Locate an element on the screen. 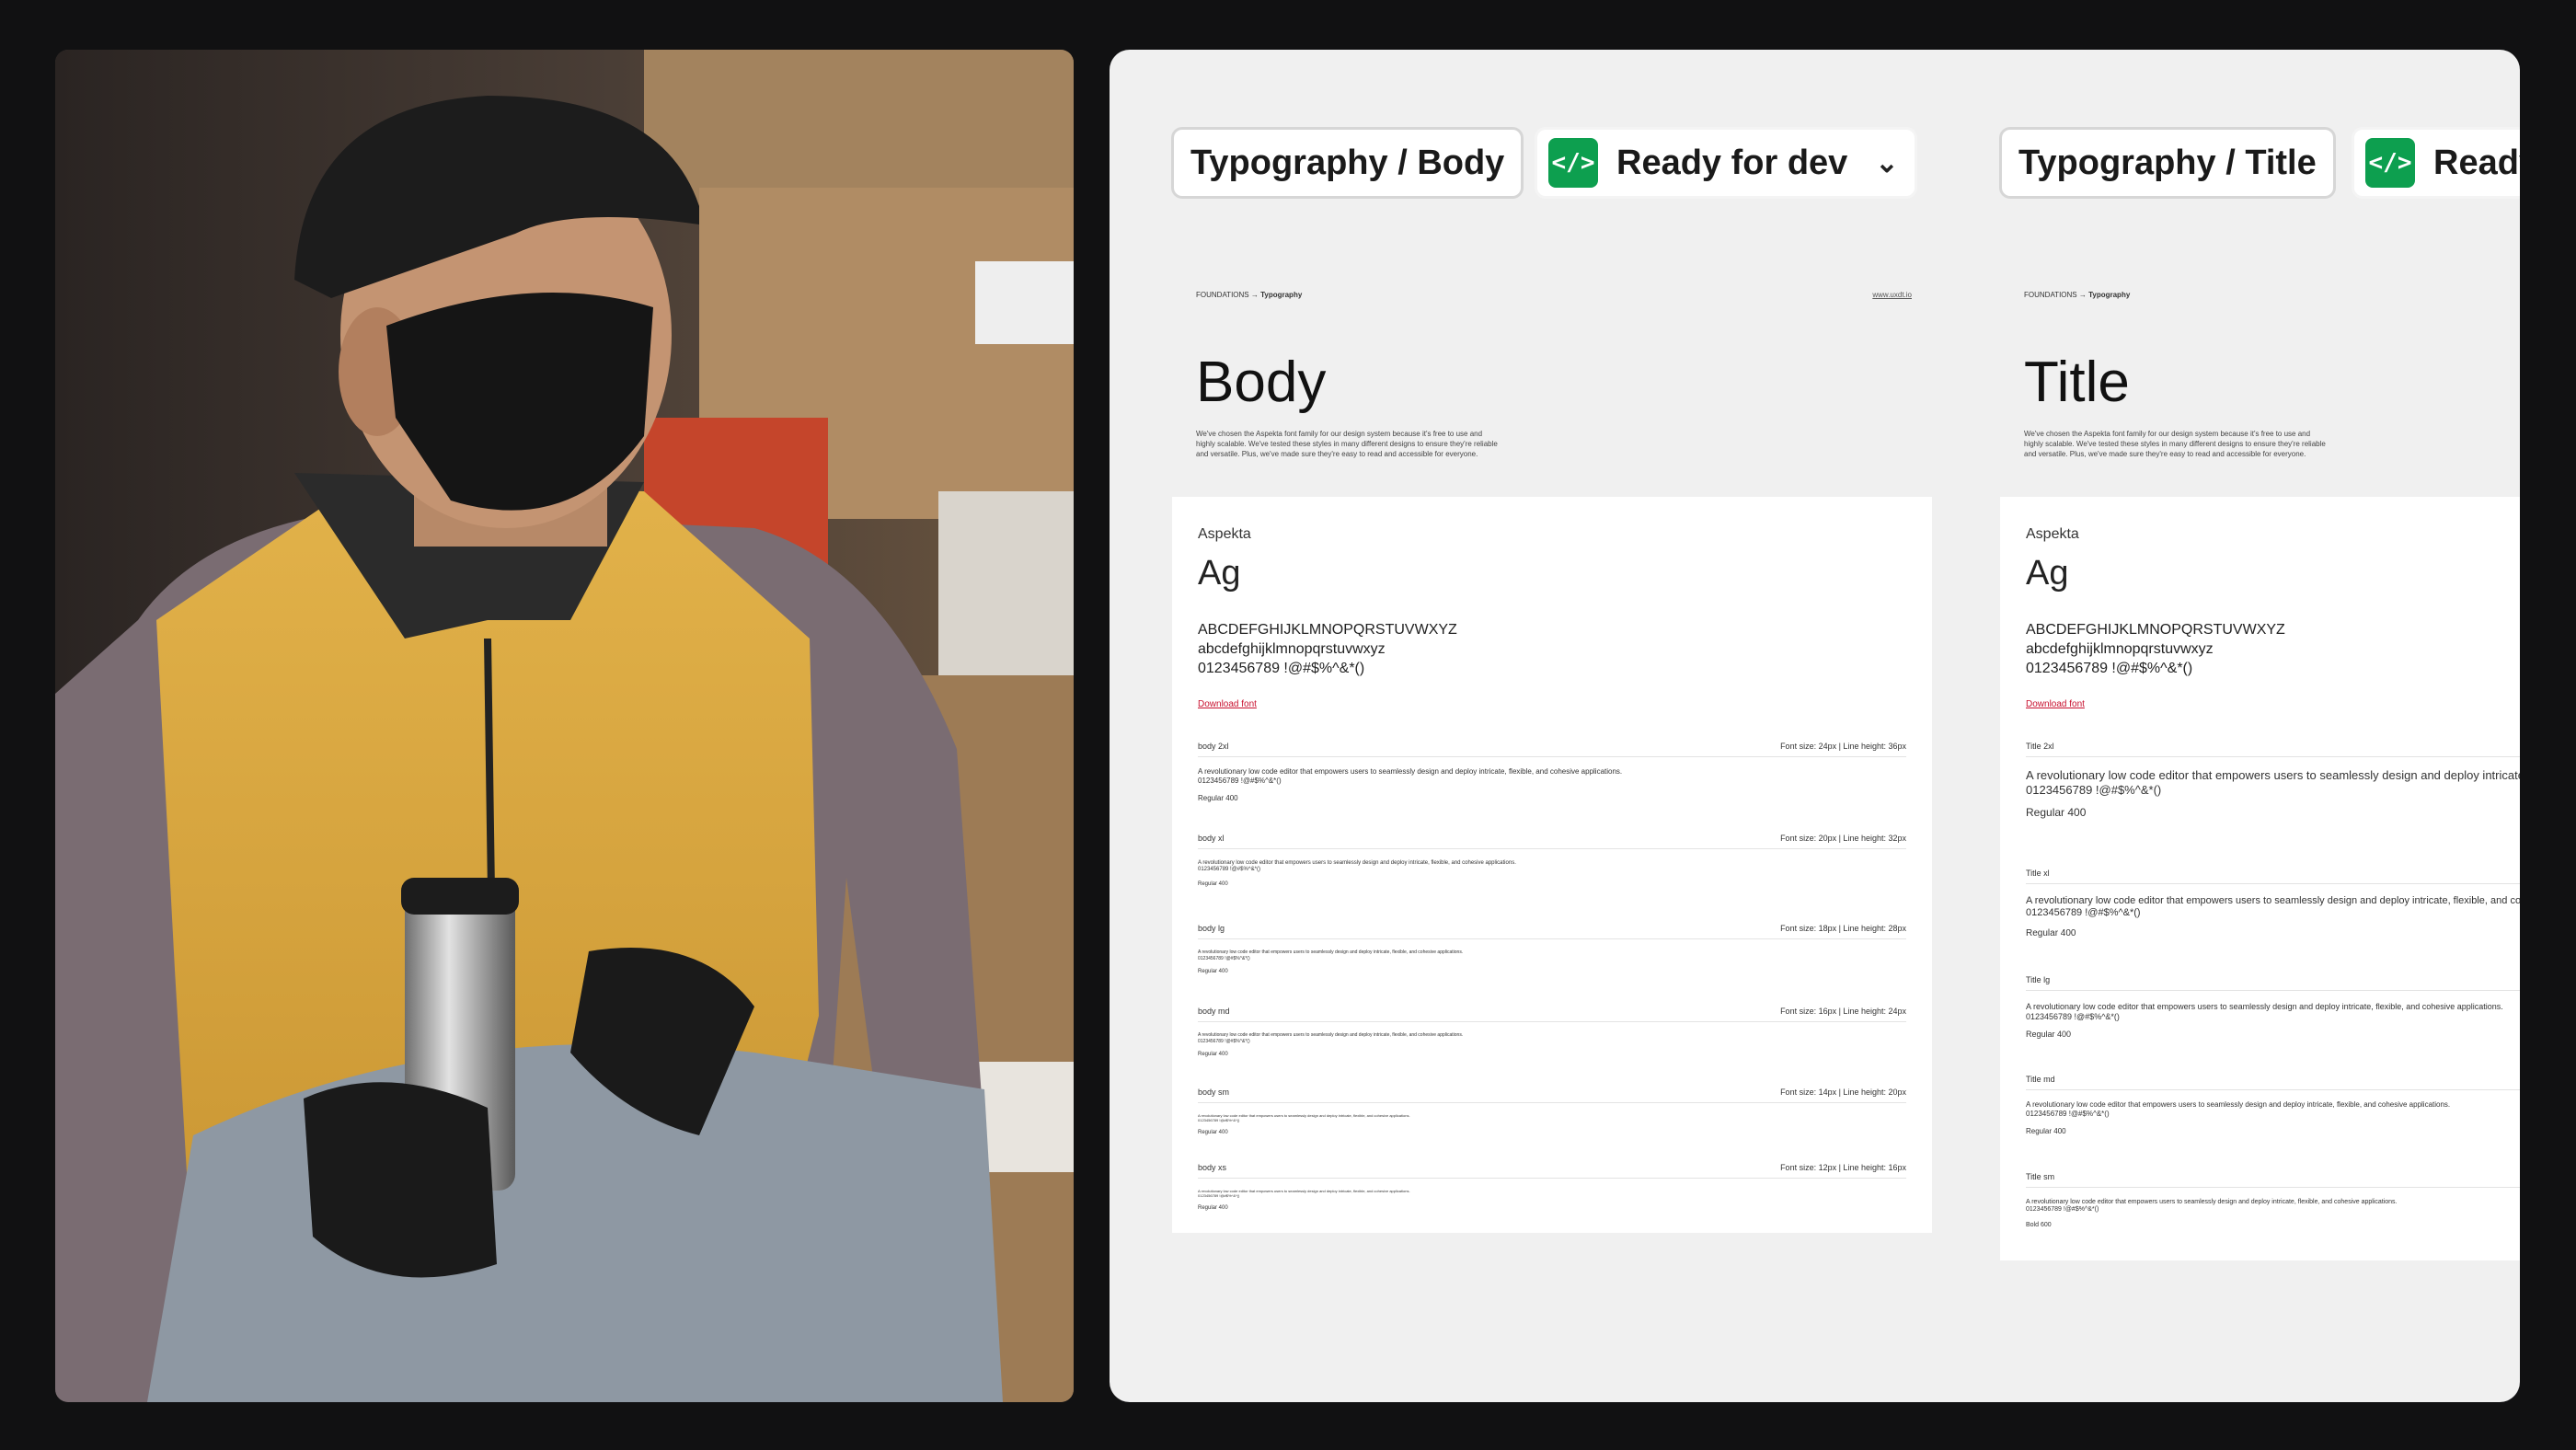  style-name: Title md is located at coordinates (2040, 1080).